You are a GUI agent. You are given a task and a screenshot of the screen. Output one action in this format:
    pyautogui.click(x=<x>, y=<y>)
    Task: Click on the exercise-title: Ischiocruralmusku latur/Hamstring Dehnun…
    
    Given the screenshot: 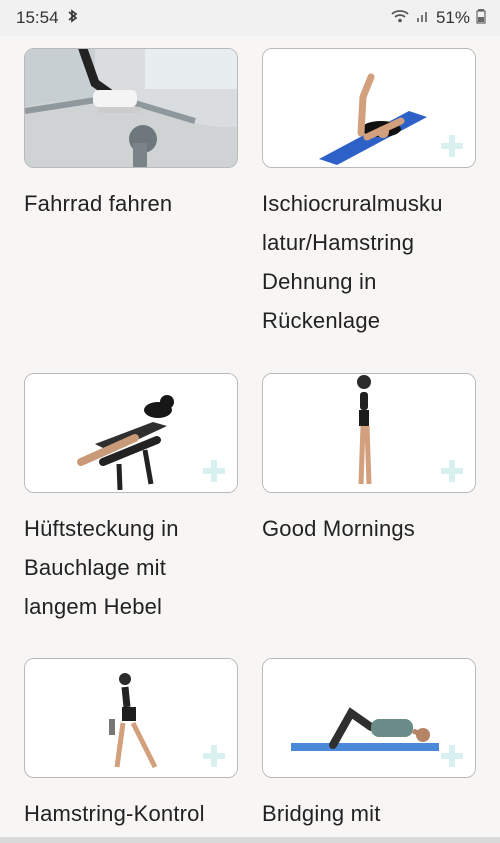 What is the action you would take?
    pyautogui.click(x=352, y=262)
    